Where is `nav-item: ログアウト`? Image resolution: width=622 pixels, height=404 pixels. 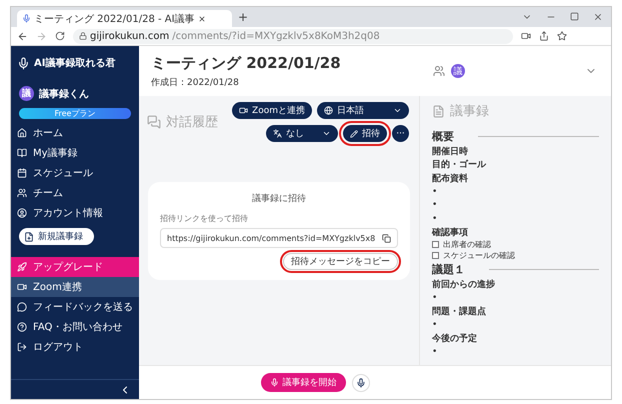
nav-item: ログアウト is located at coordinates (75, 347).